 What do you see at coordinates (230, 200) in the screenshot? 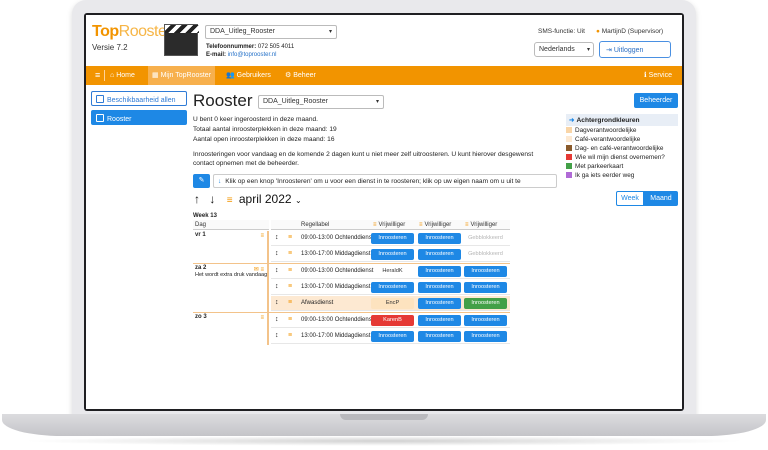
I see `month-menu-icon: ≡` at bounding box center [230, 200].